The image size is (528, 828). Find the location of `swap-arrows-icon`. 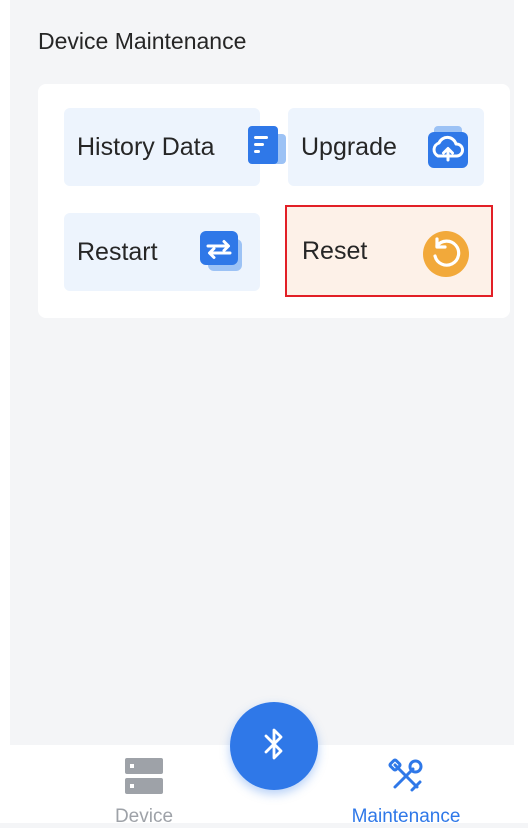

swap-arrows-icon is located at coordinates (222, 255).